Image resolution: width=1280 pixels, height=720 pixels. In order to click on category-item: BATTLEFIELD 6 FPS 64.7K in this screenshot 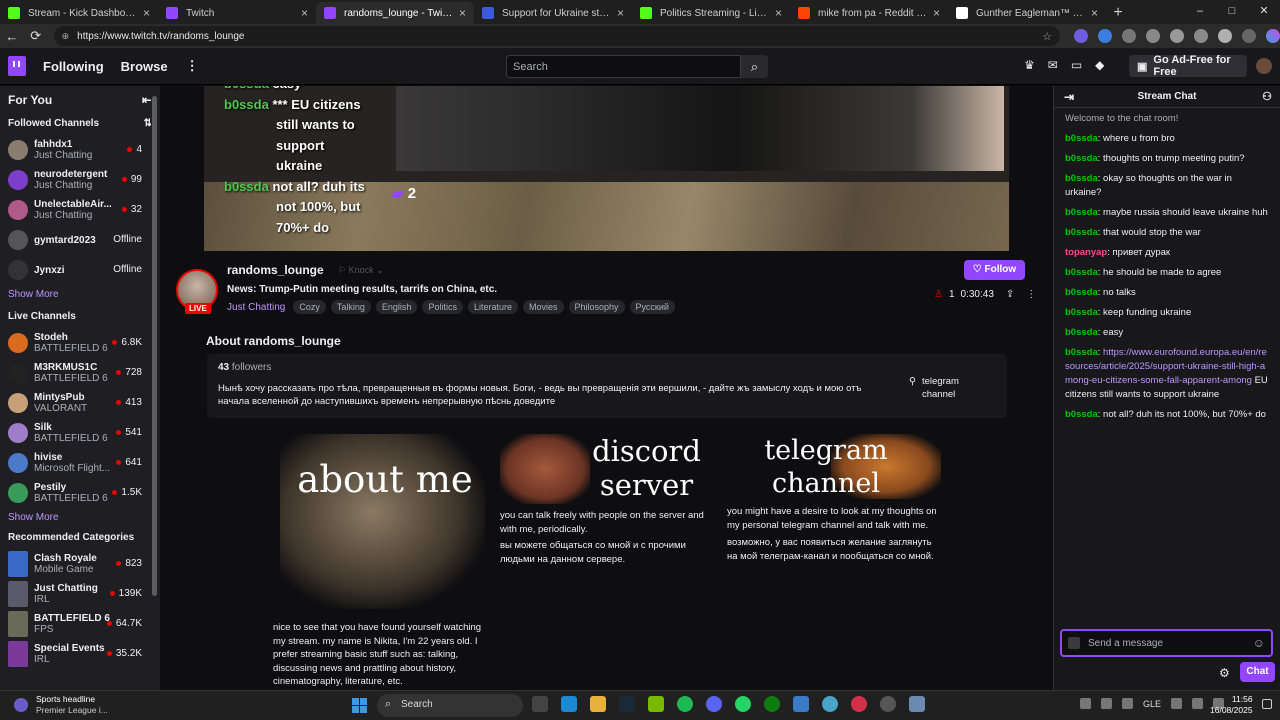, I will do `click(80, 624)`.